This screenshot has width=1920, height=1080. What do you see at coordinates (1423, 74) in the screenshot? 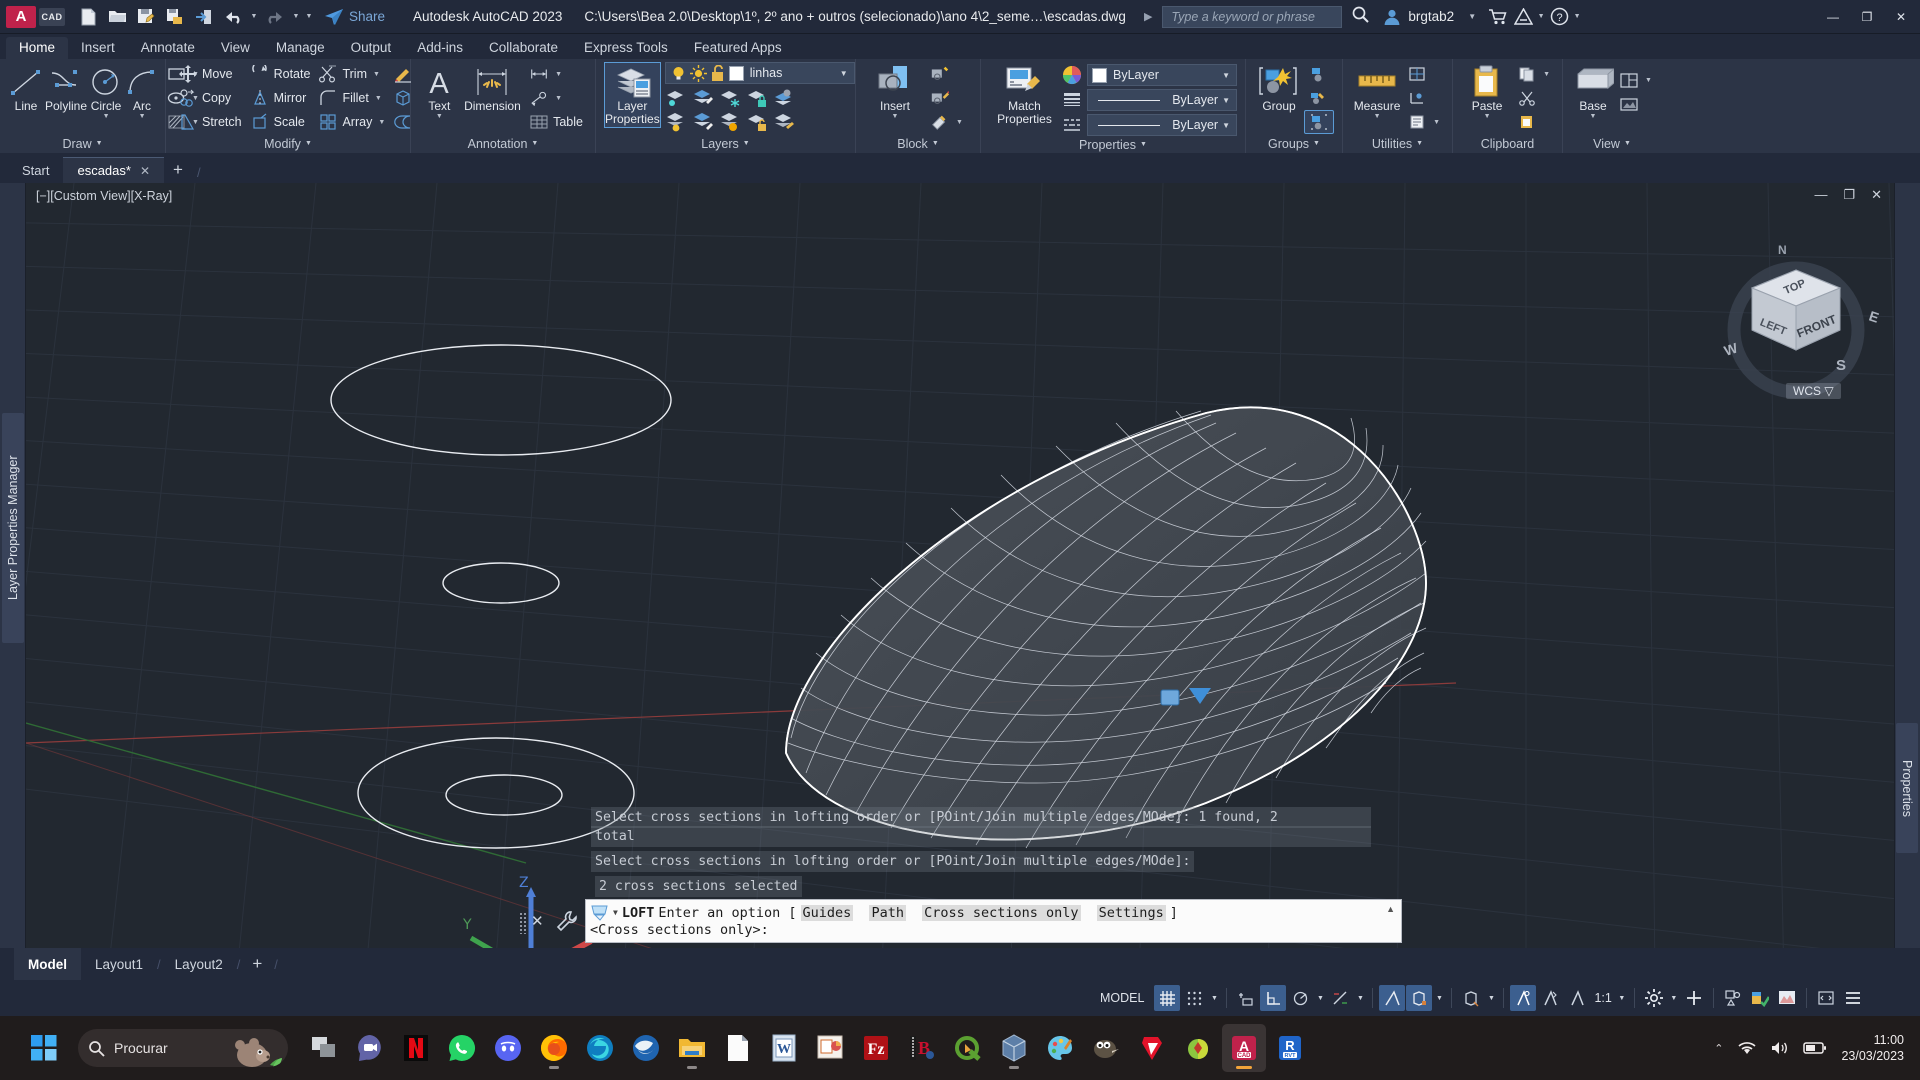
I see `quick-measure-button` at bounding box center [1423, 74].